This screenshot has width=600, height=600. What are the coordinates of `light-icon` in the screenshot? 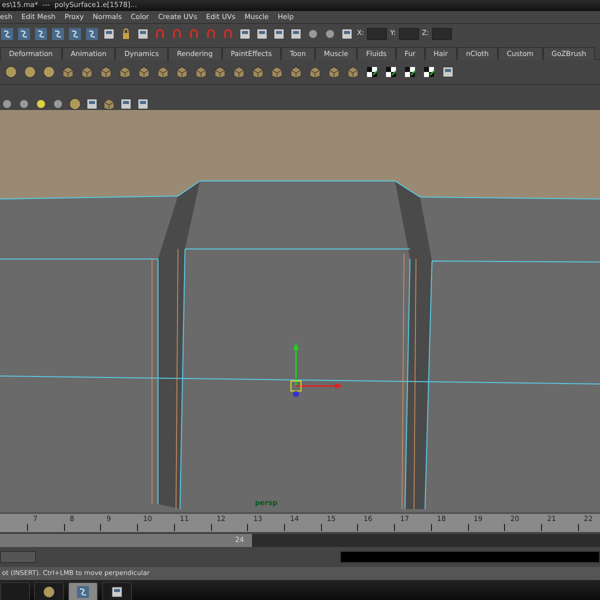 It's located at (41, 104).